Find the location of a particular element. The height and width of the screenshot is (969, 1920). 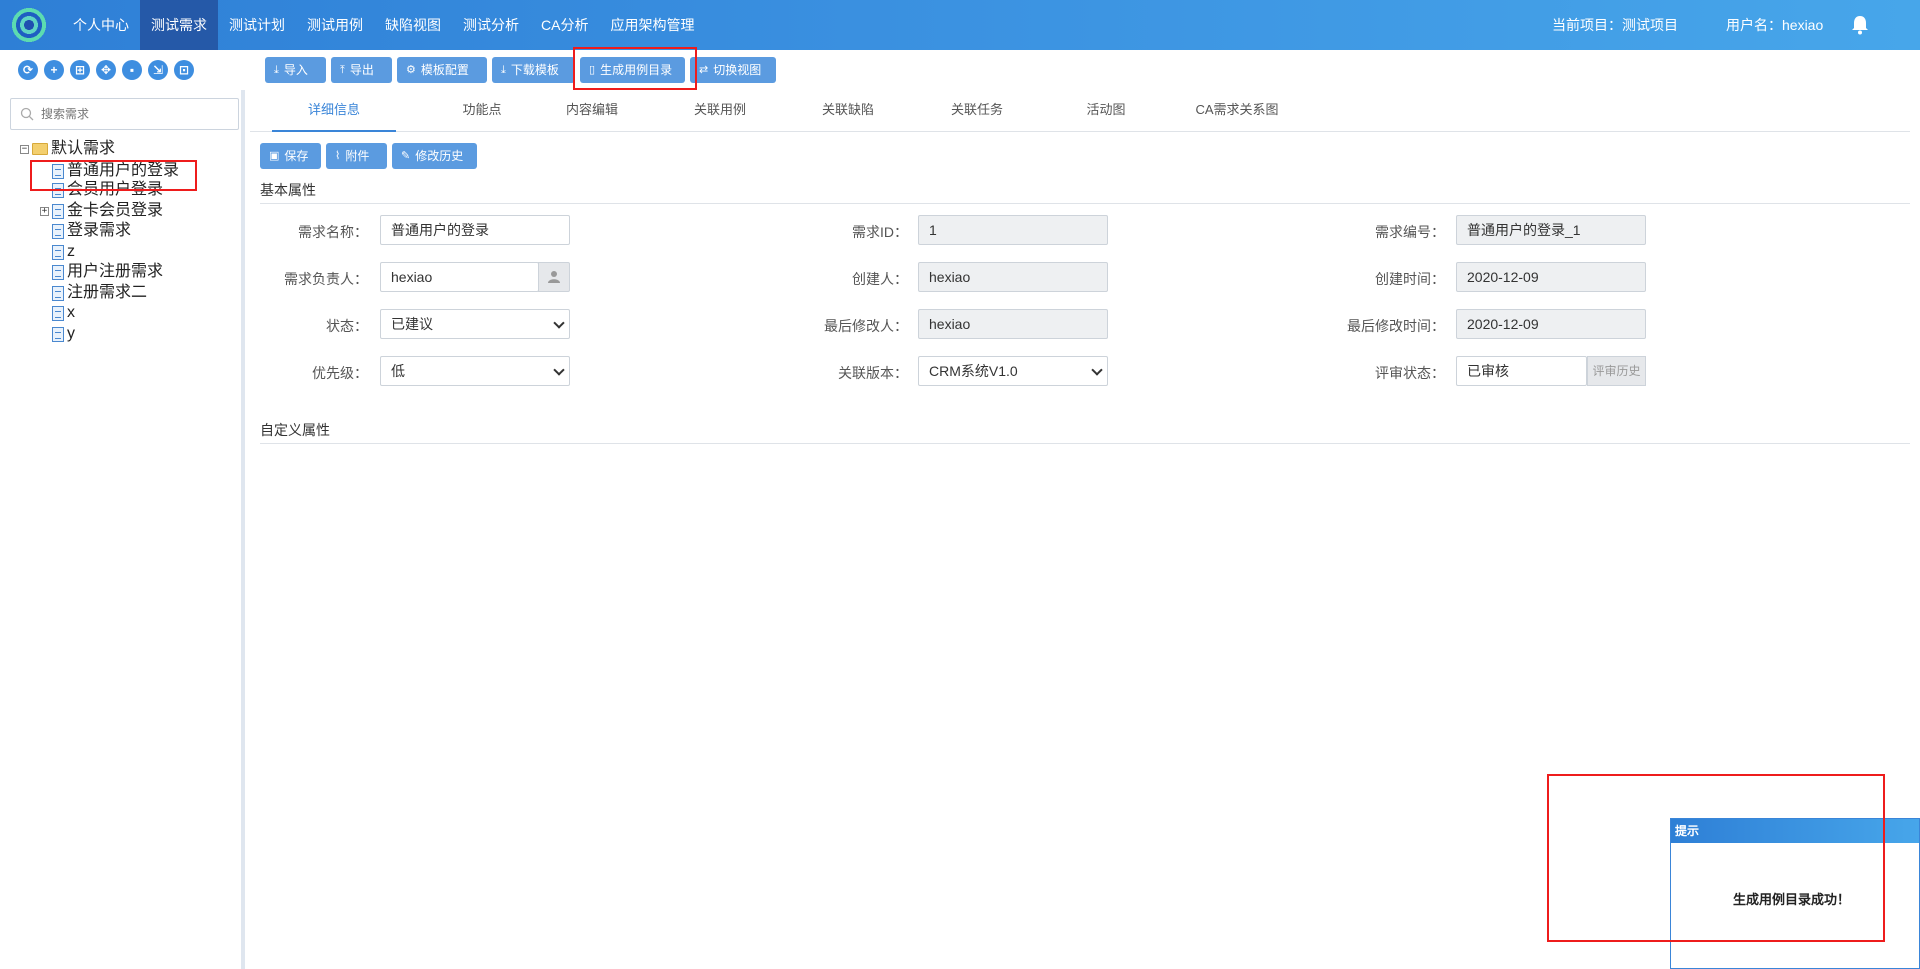

detail-tabs: 详细信息 功能点 内容编辑 关联用例 关联缺陷 关联任务 活动图 CA需求关系图 is located at coordinates (1080, 111).